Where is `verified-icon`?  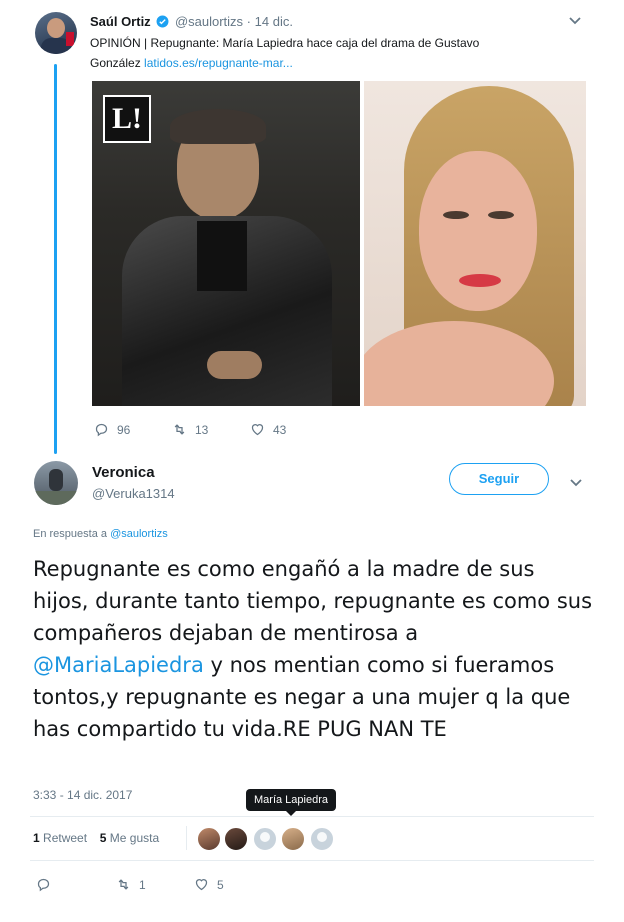 verified-icon is located at coordinates (162, 23).